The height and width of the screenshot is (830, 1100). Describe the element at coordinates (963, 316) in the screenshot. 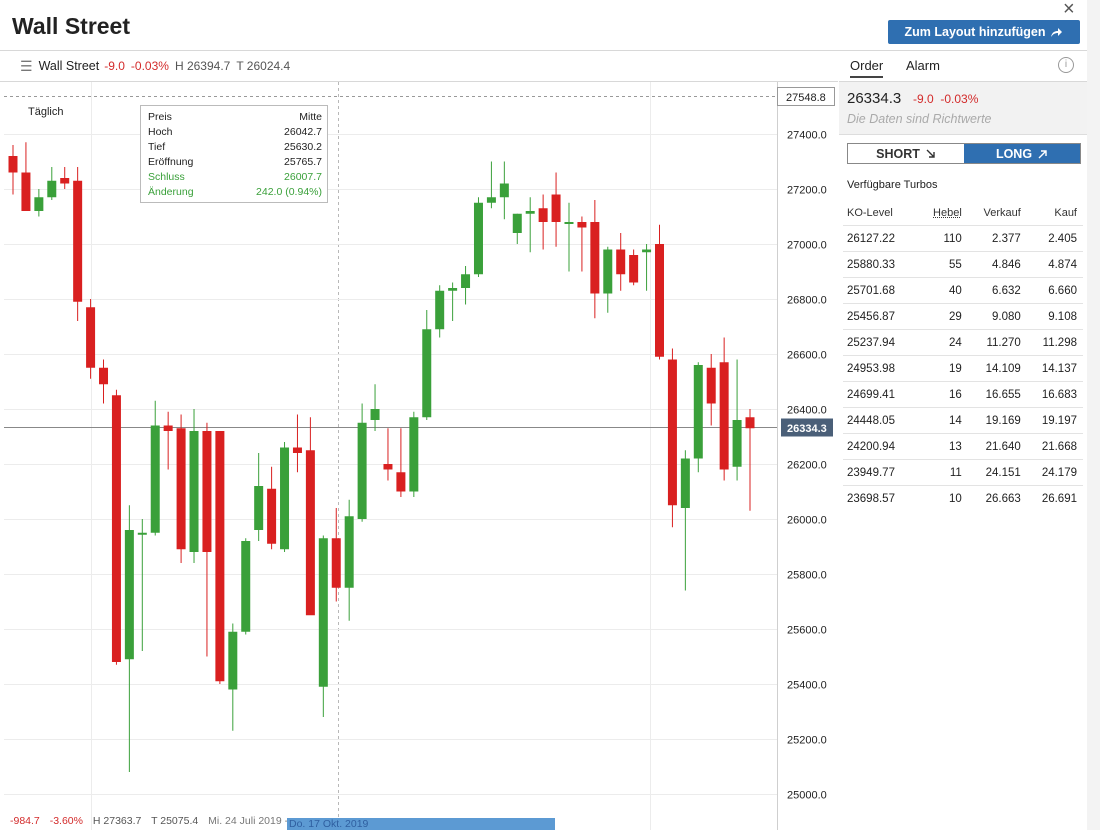

I see `turbo-row: 25456.87 29 9.080 9.108` at that location.